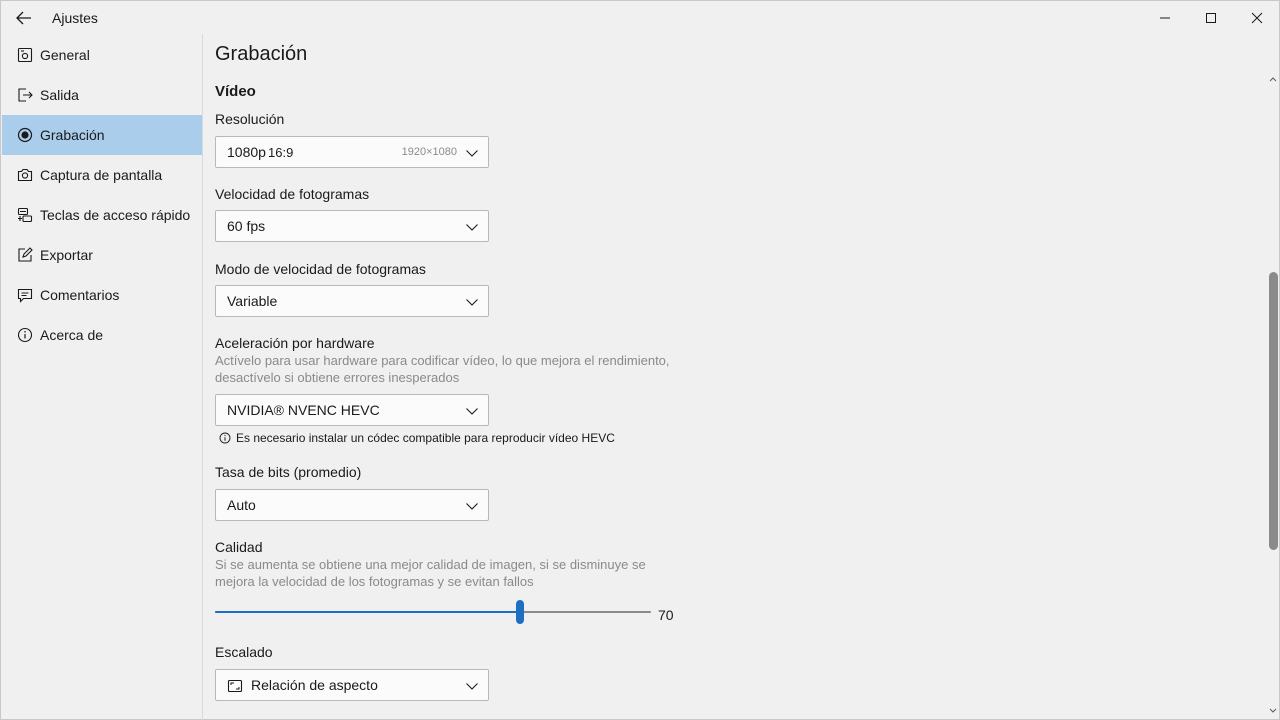 The image size is (1280, 720). I want to click on maximize-button, so click(1211, 17).